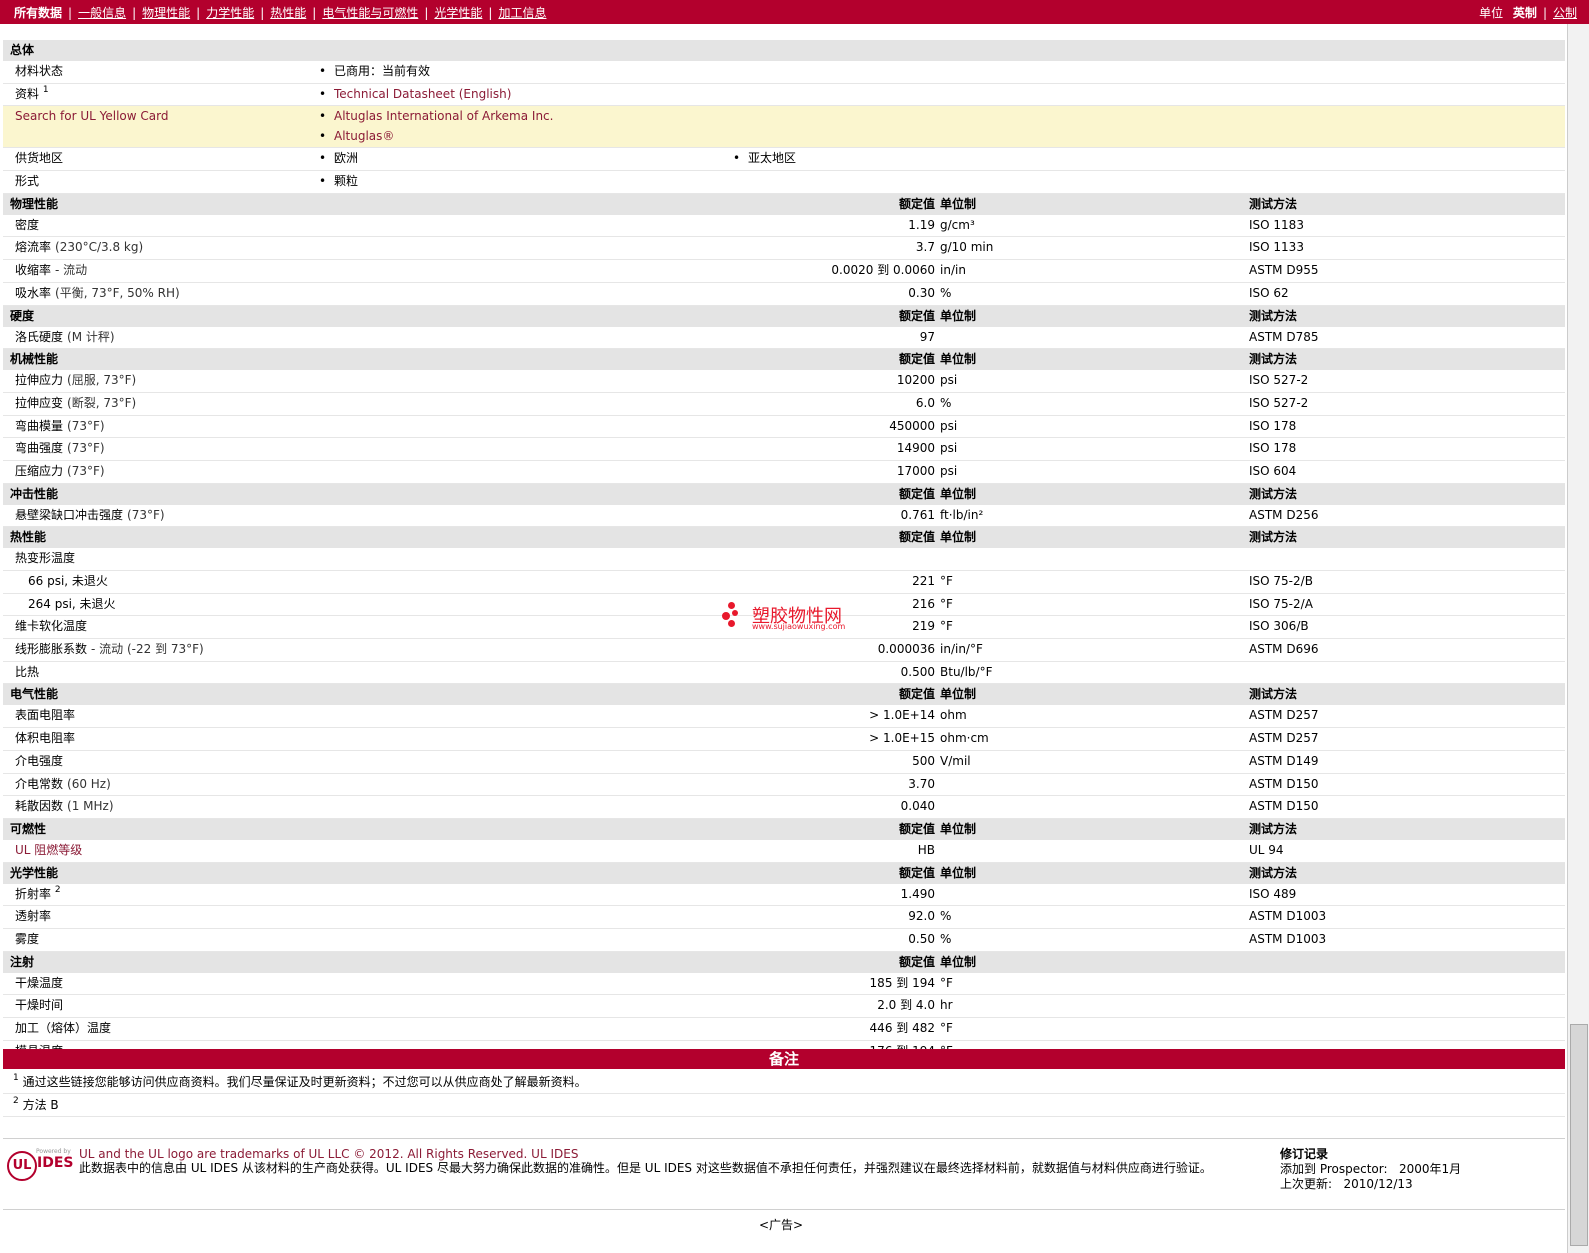 The width and height of the screenshot is (1589, 1253). I want to click on tab-optical: 光学性能, so click(458, 13).